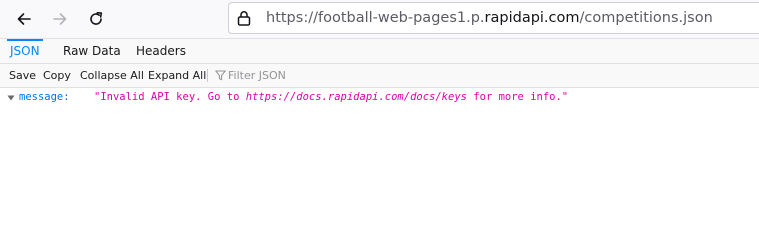 Image resolution: width=759 pixels, height=240 pixels. I want to click on reload-button, so click(96, 19).